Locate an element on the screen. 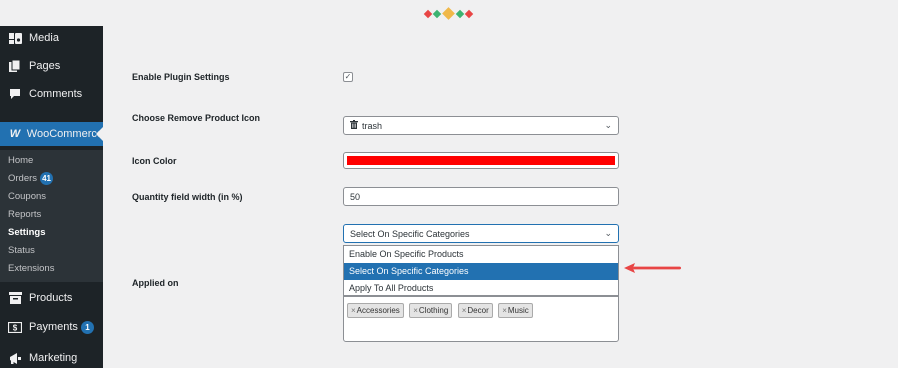 The width and height of the screenshot is (898, 368). submenu-item-label: Settings is located at coordinates (27, 232).